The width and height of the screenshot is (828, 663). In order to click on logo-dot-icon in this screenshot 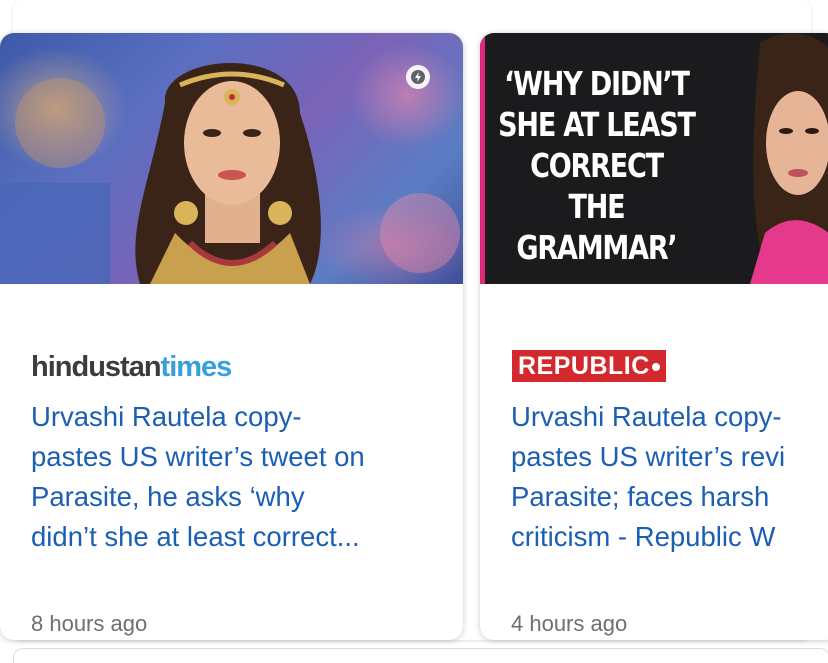, I will do `click(655, 367)`.